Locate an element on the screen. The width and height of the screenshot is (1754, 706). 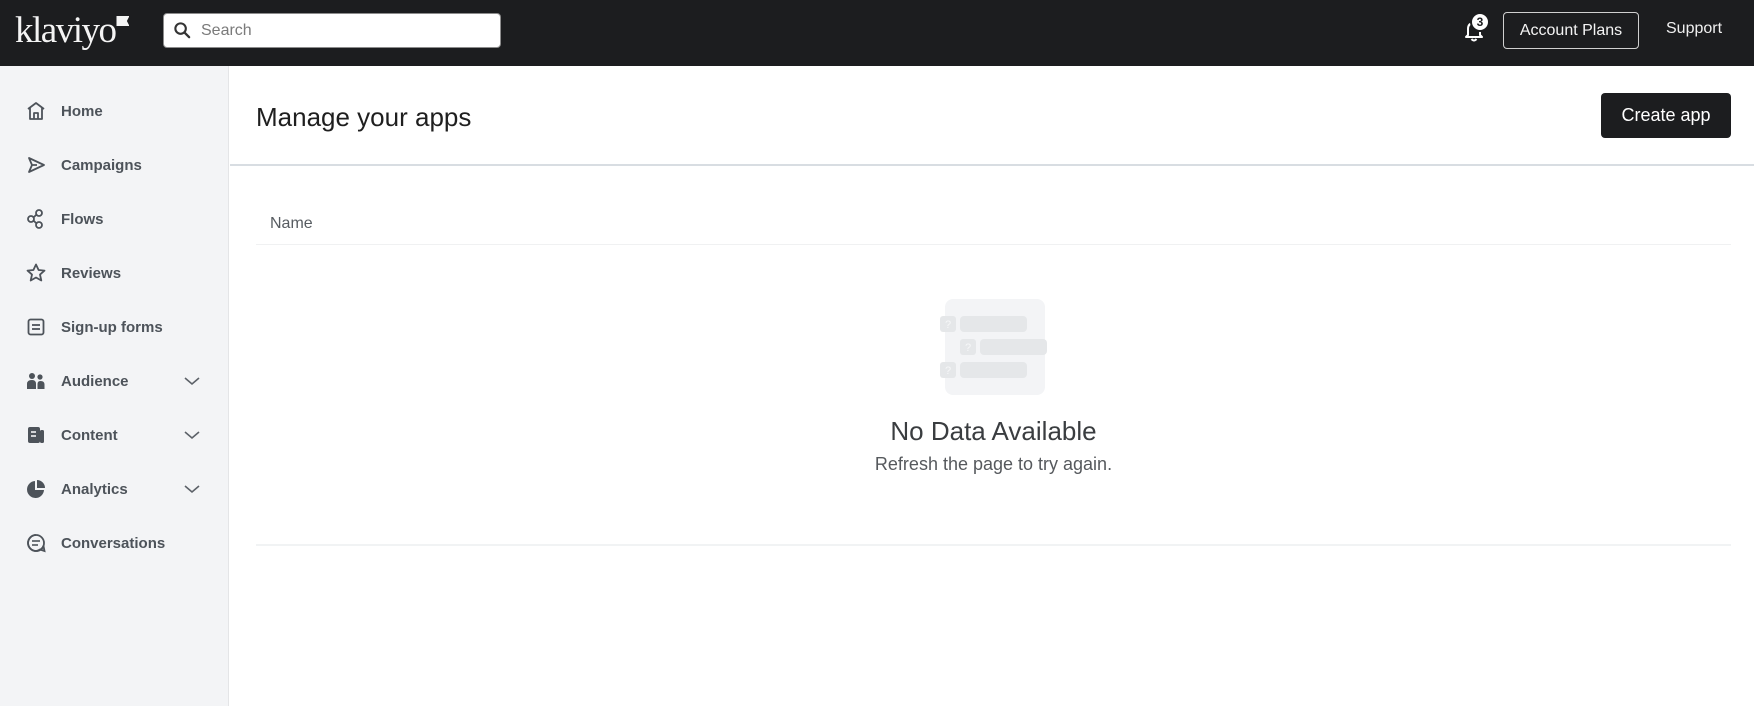
column-header-name: Name is located at coordinates (291, 224).